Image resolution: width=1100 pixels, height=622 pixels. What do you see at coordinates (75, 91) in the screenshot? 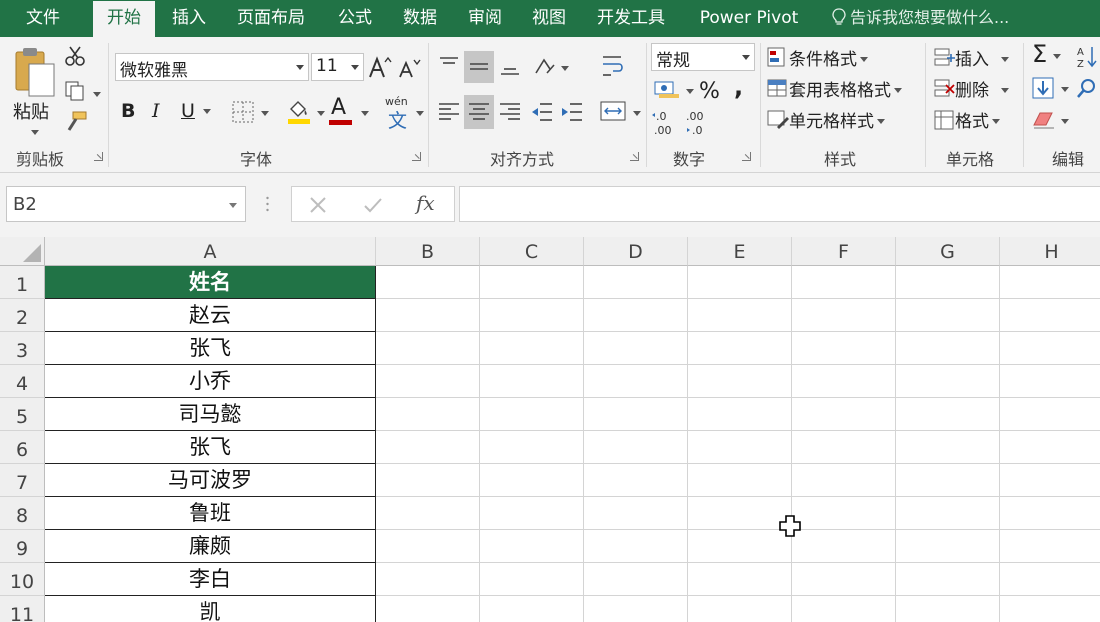
I see `copy-icon` at bounding box center [75, 91].